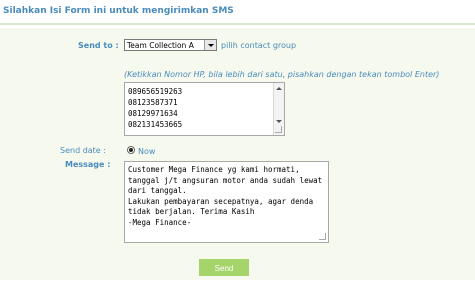  What do you see at coordinates (224, 274) in the screenshot?
I see `send-sms-button: Send SMS` at bounding box center [224, 274].